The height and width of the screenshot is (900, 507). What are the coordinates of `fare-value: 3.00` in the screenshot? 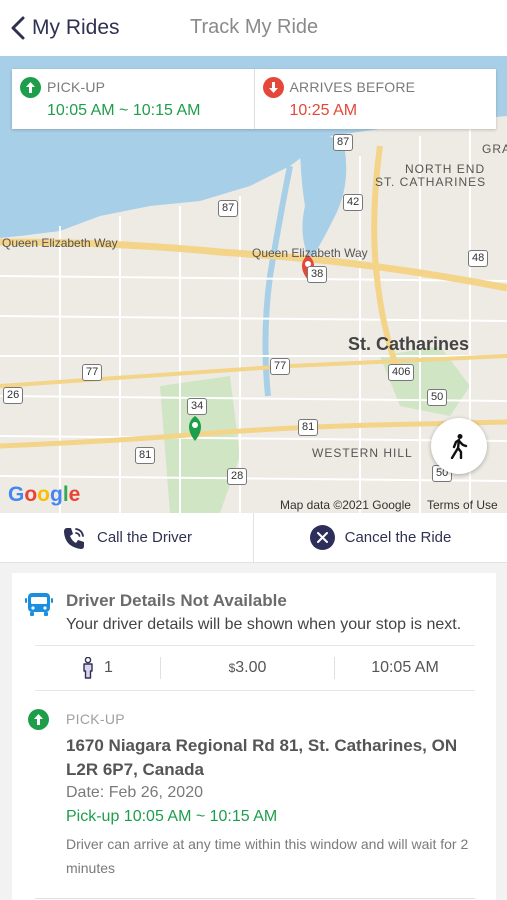 It's located at (251, 667).